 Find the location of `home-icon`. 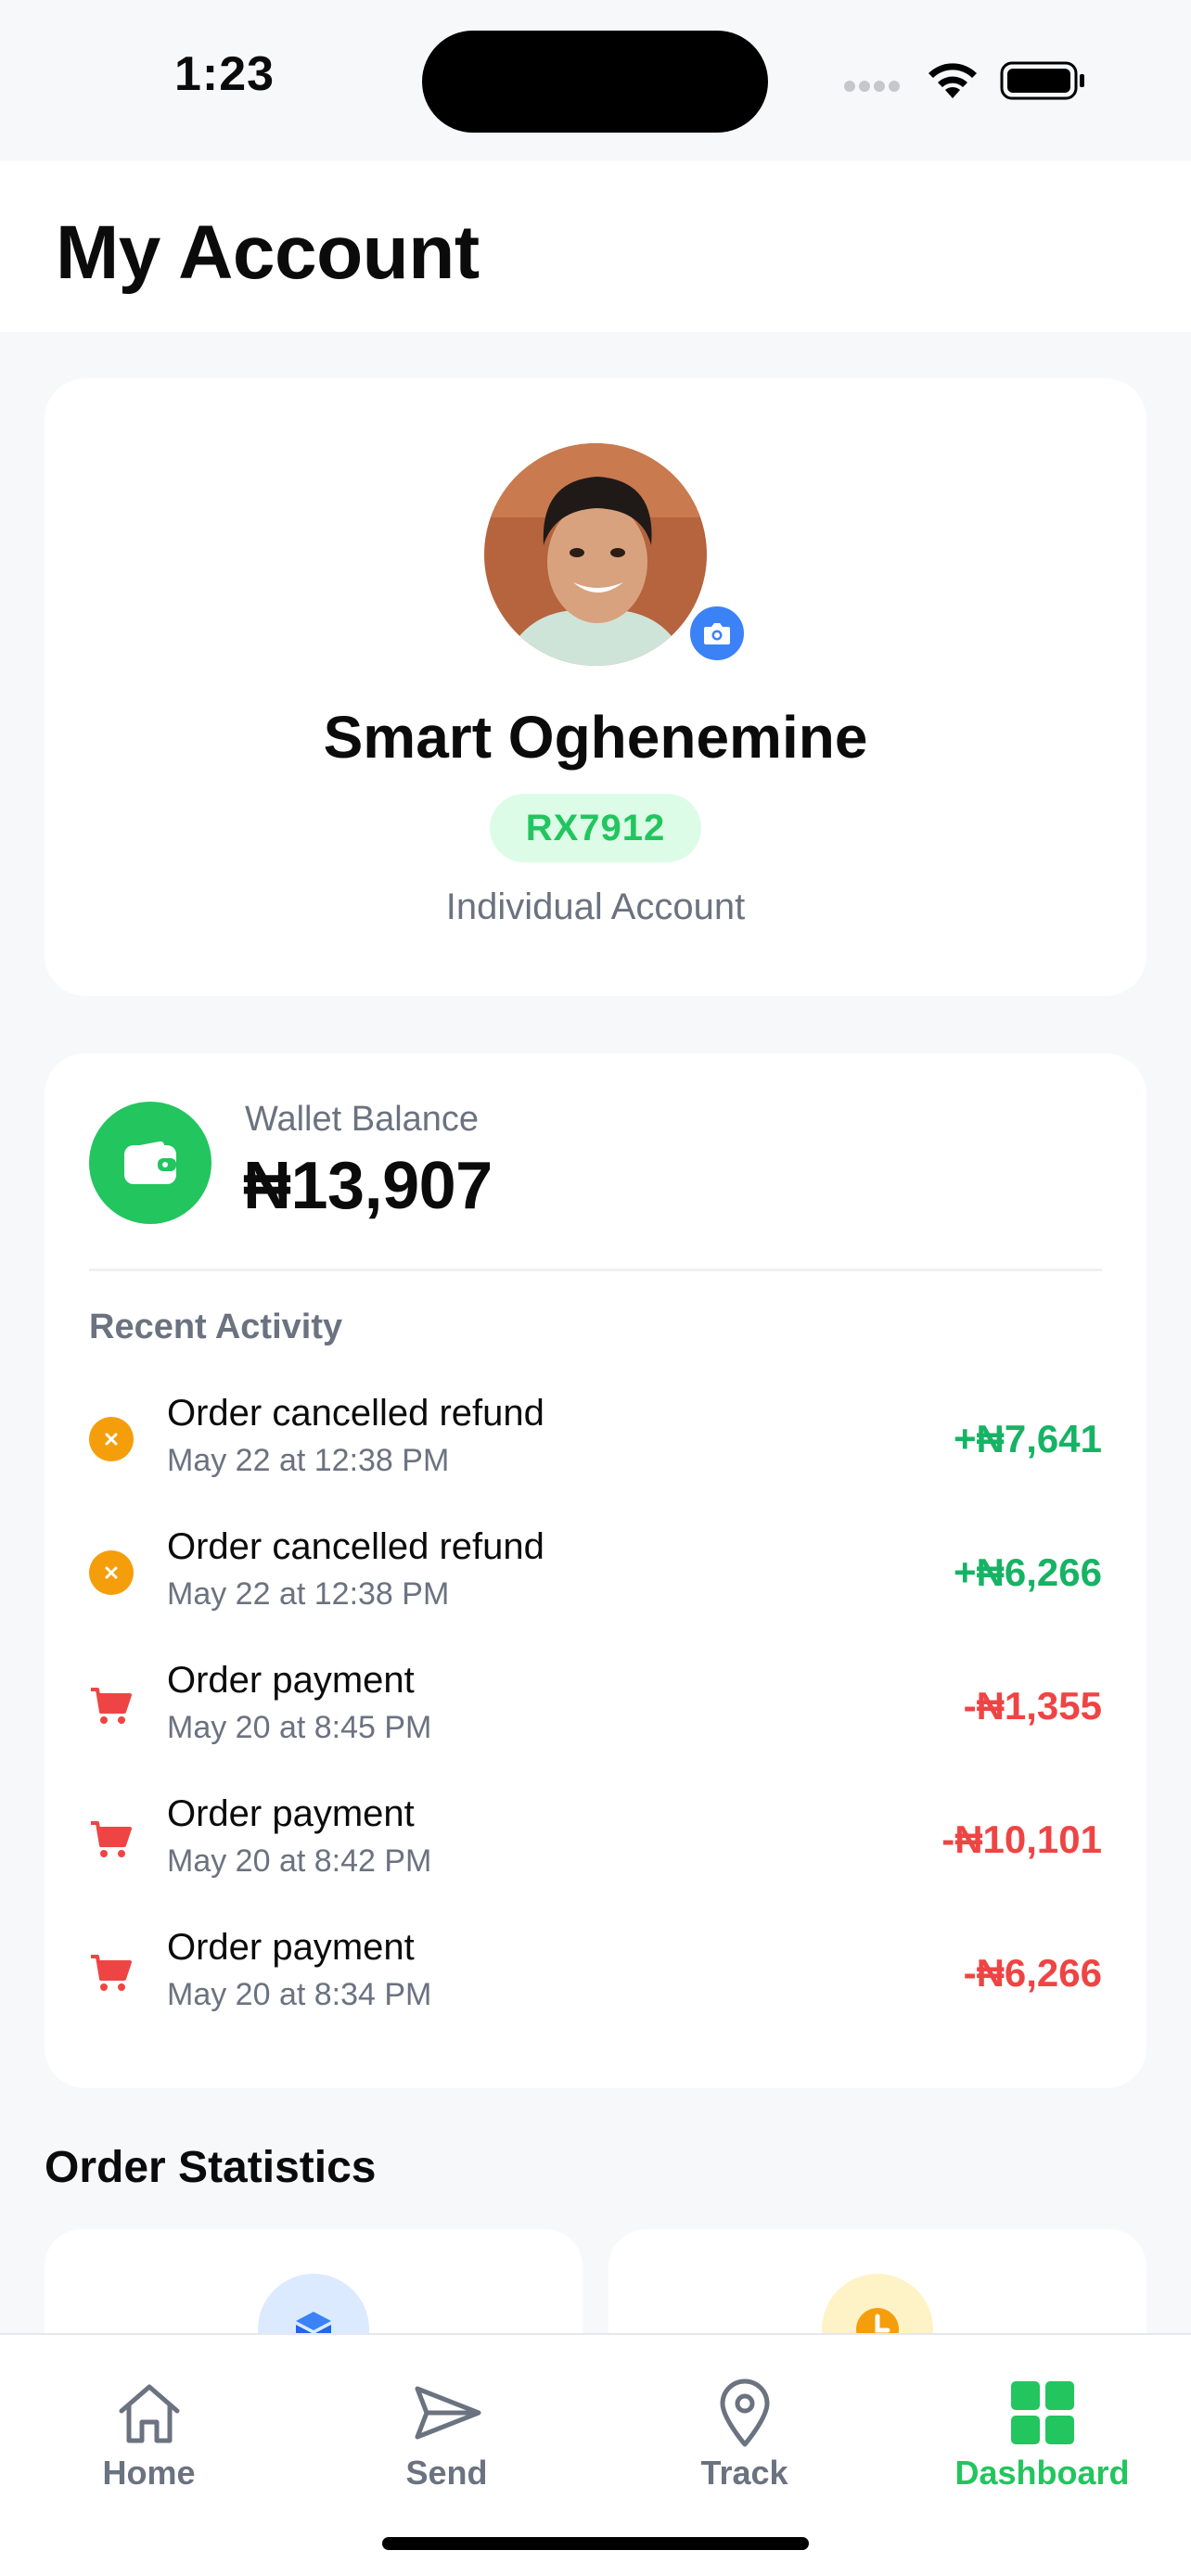

home-icon is located at coordinates (149, 2413).